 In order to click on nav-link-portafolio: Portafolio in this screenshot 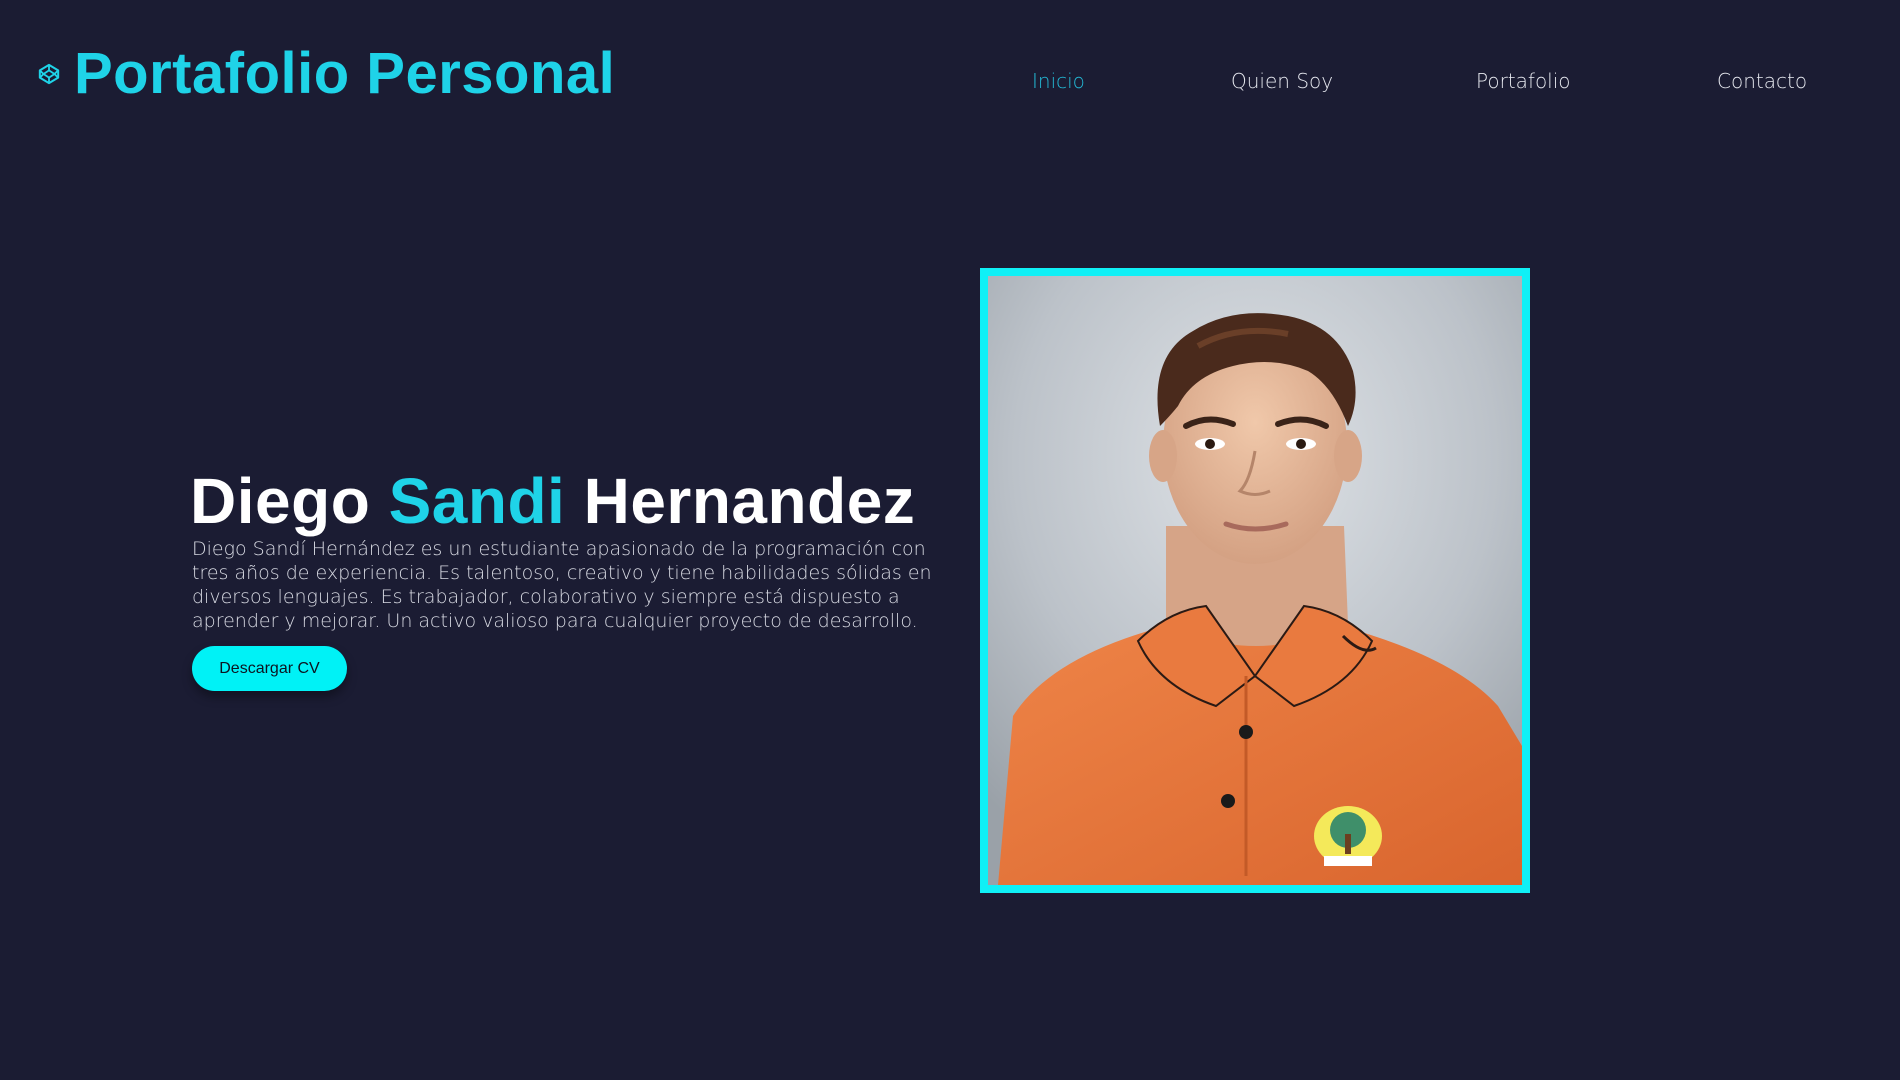, I will do `click(1523, 81)`.